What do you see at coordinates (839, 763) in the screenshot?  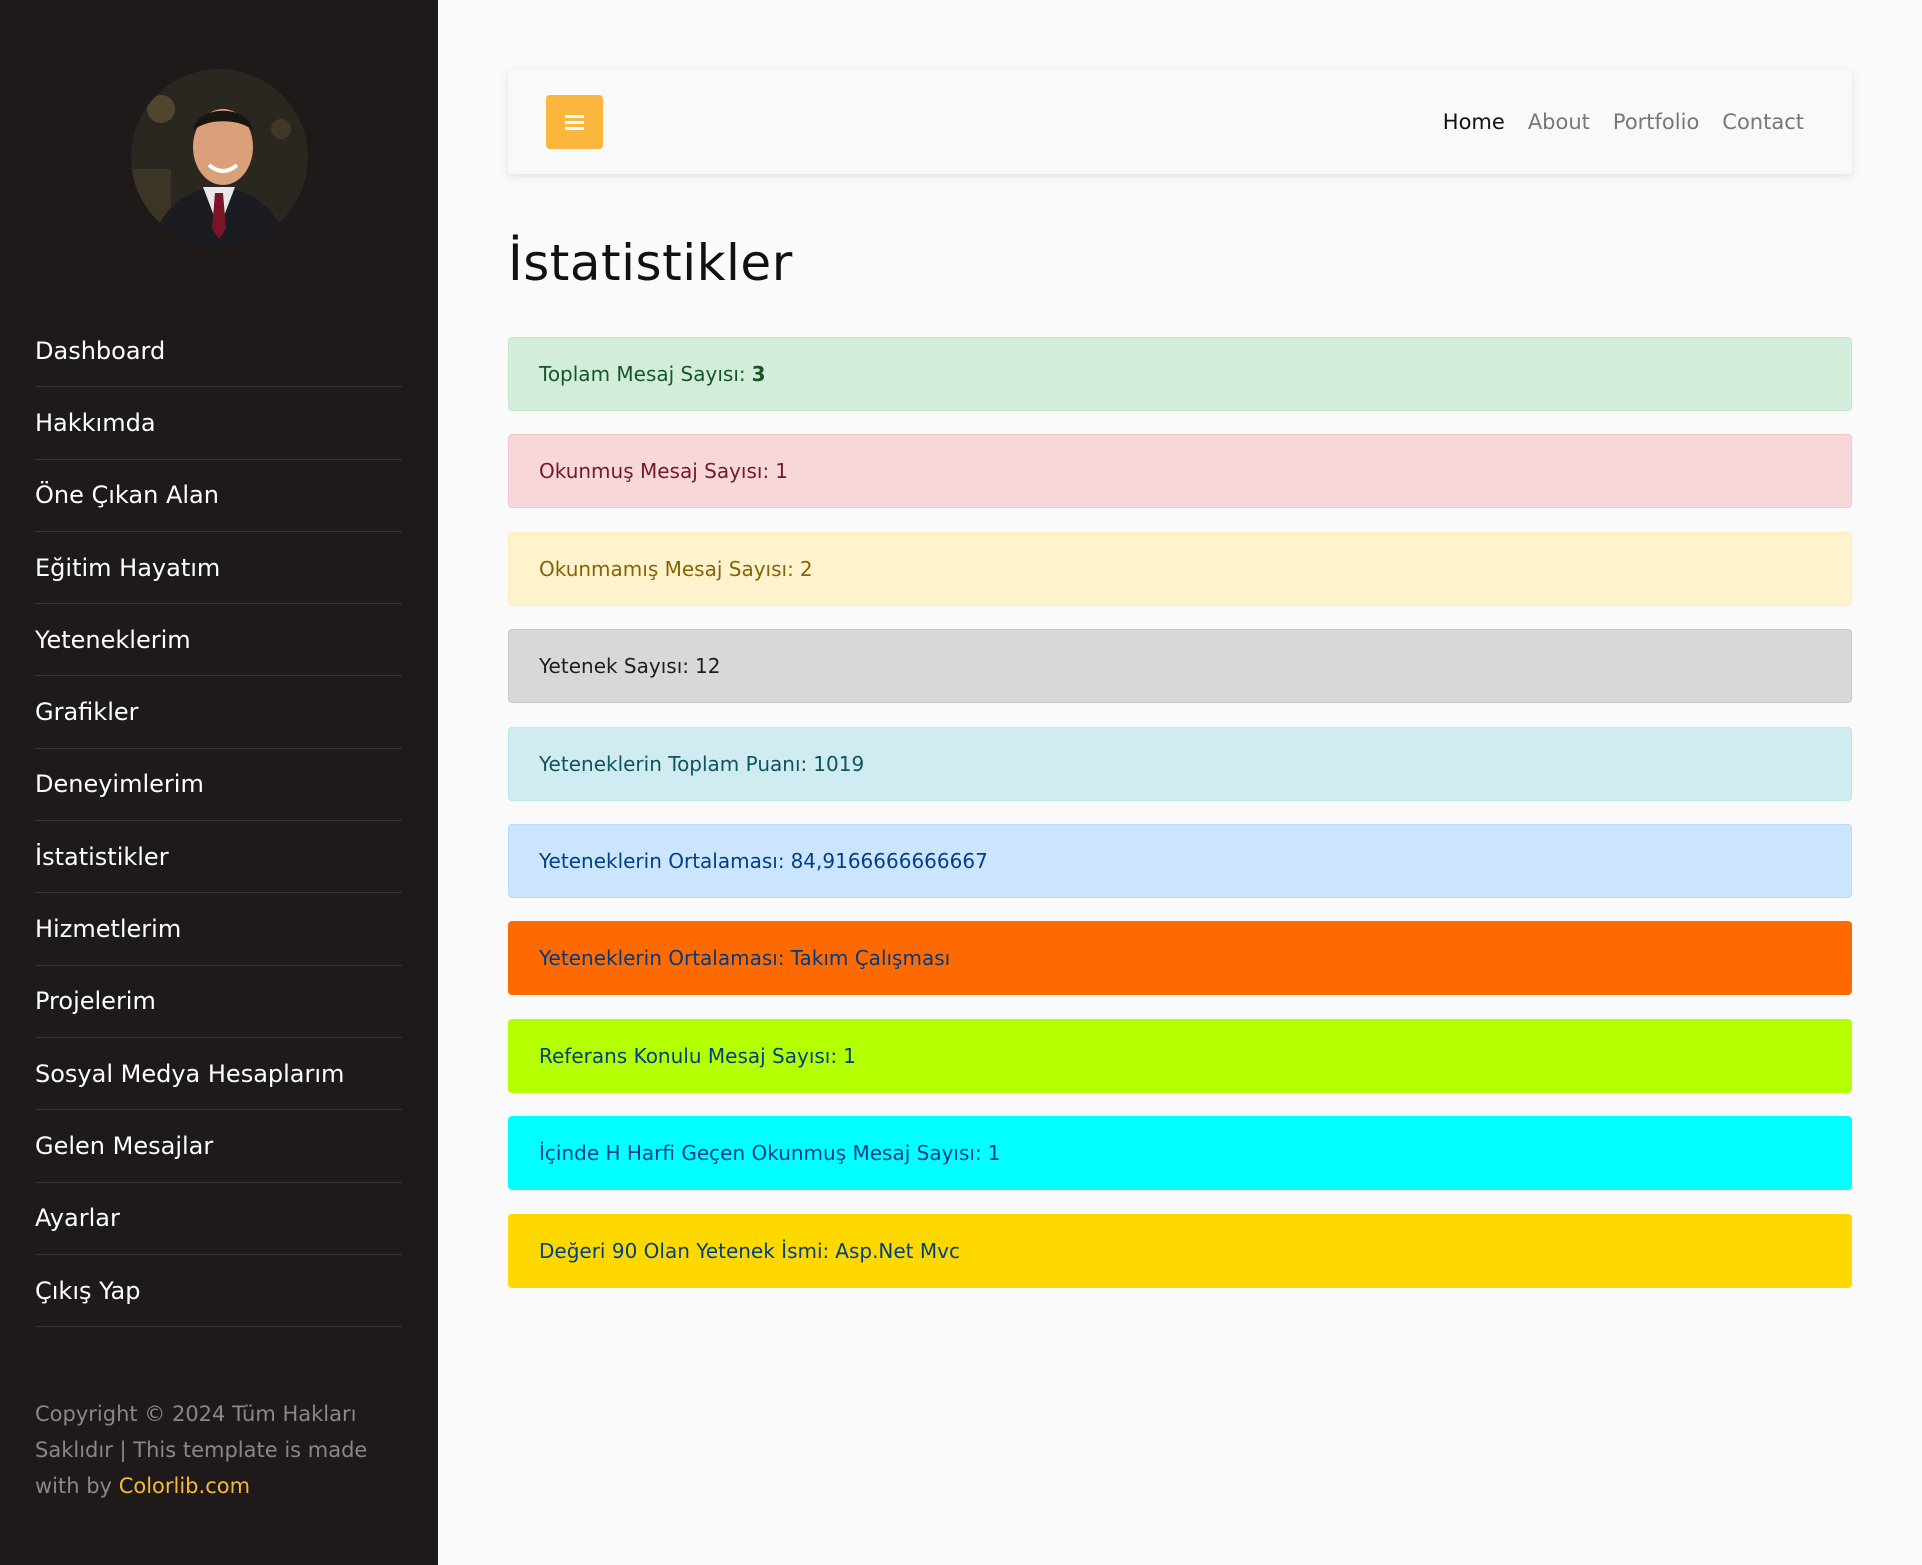 I see `stat-value: 1019` at bounding box center [839, 763].